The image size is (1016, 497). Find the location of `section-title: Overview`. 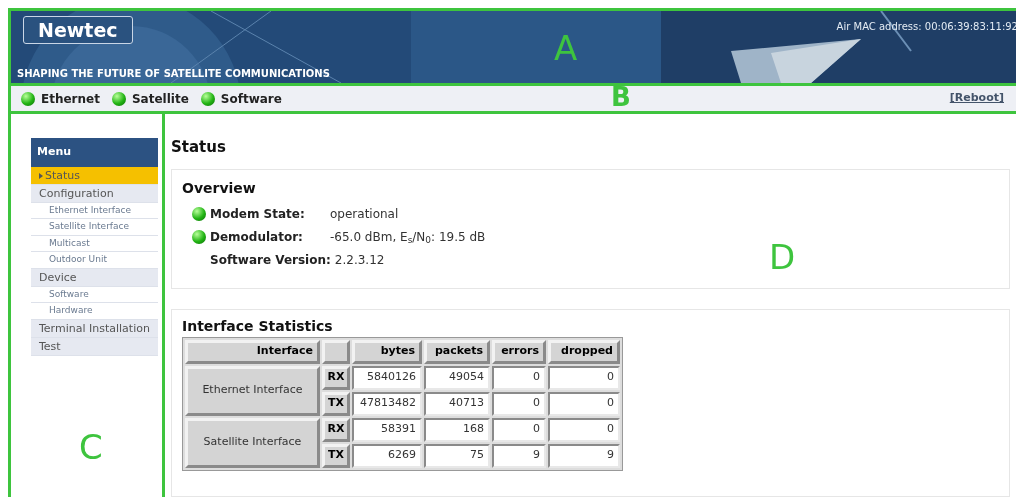

section-title: Overview is located at coordinates (219, 188).